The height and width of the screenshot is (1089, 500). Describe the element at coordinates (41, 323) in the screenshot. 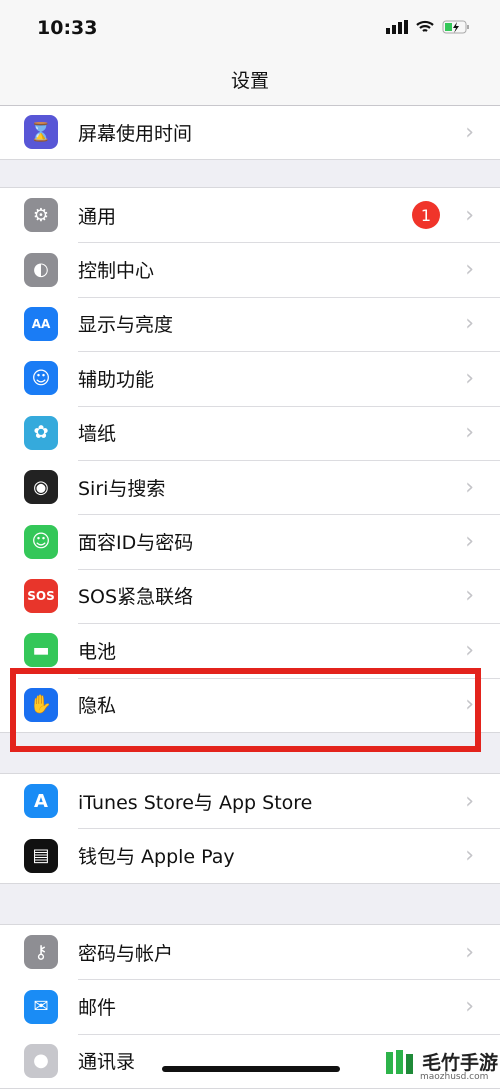

I see `text-size-icon: AA` at that location.